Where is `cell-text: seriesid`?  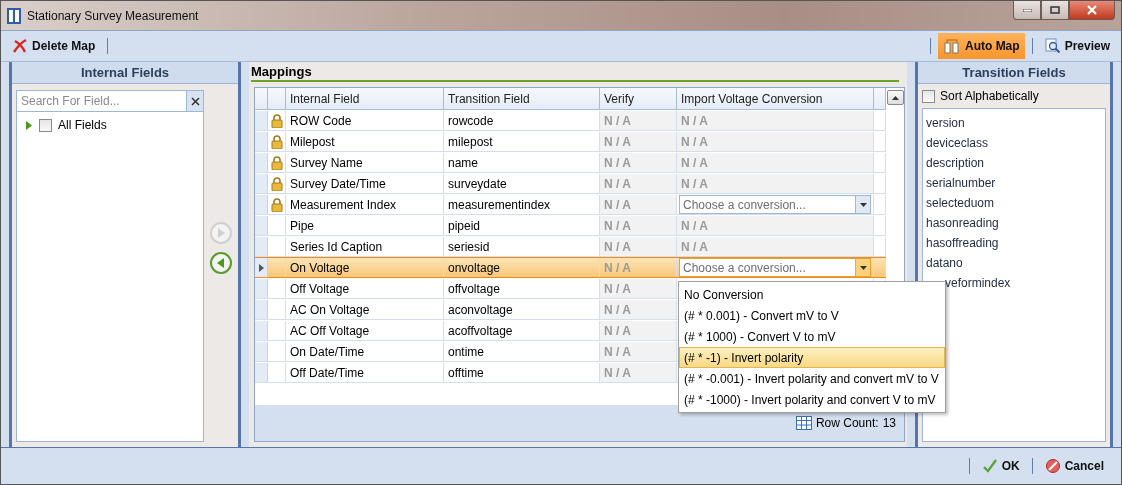
cell-text: seriesid is located at coordinates (469, 246).